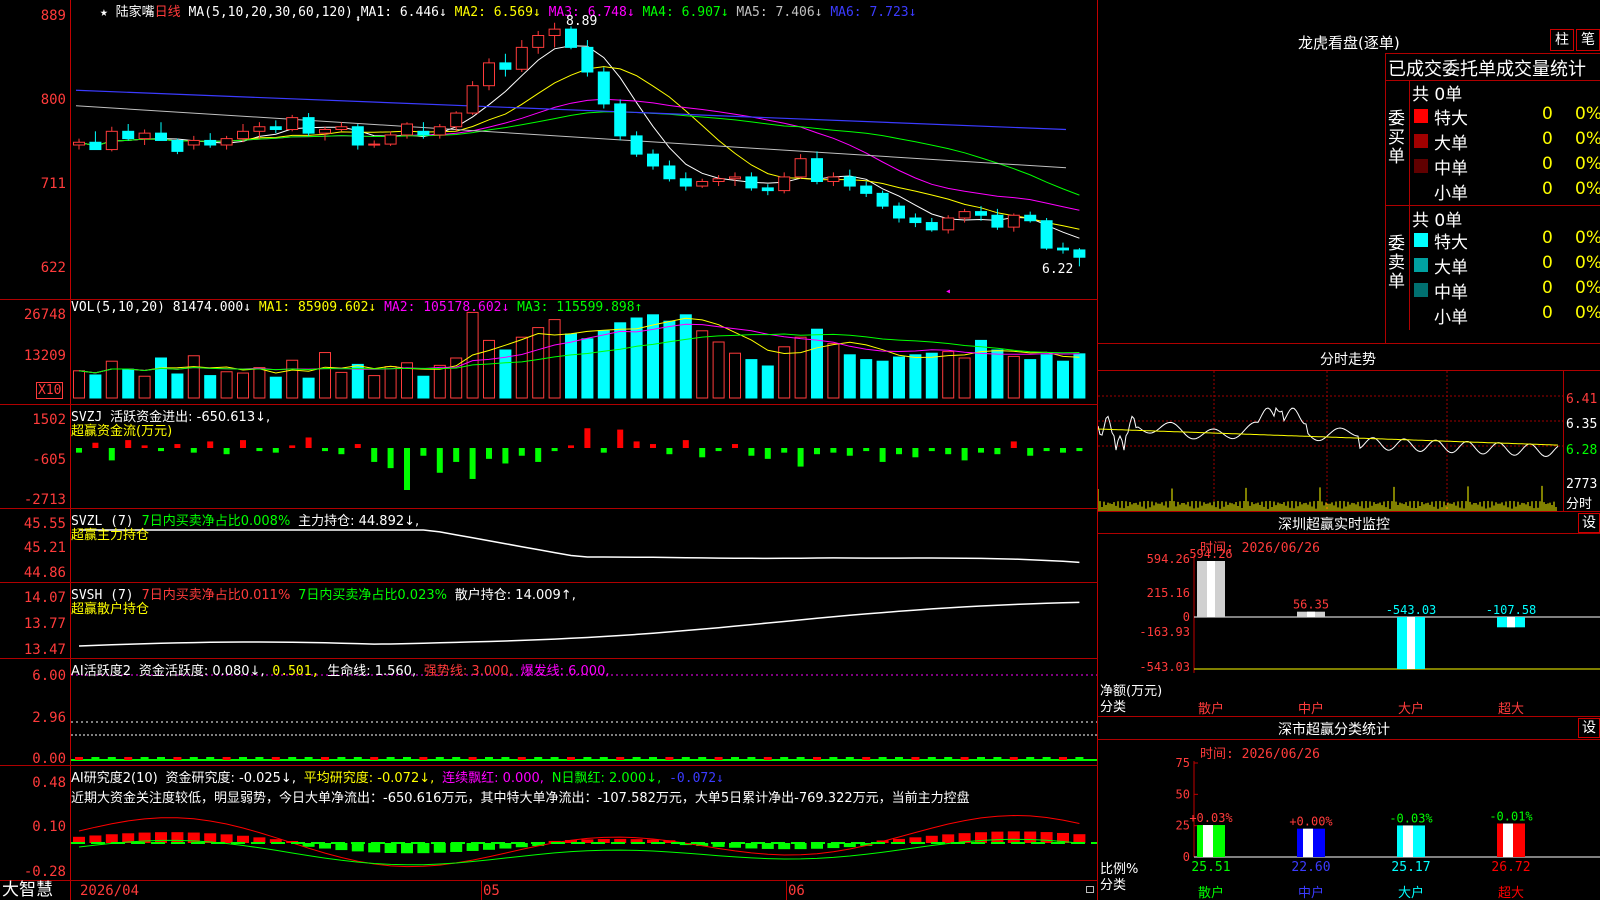 The width and height of the screenshot is (1600, 900). What do you see at coordinates (118, 307) in the screenshot?
I see `vol-params: VOL(5,10,20)` at bounding box center [118, 307].